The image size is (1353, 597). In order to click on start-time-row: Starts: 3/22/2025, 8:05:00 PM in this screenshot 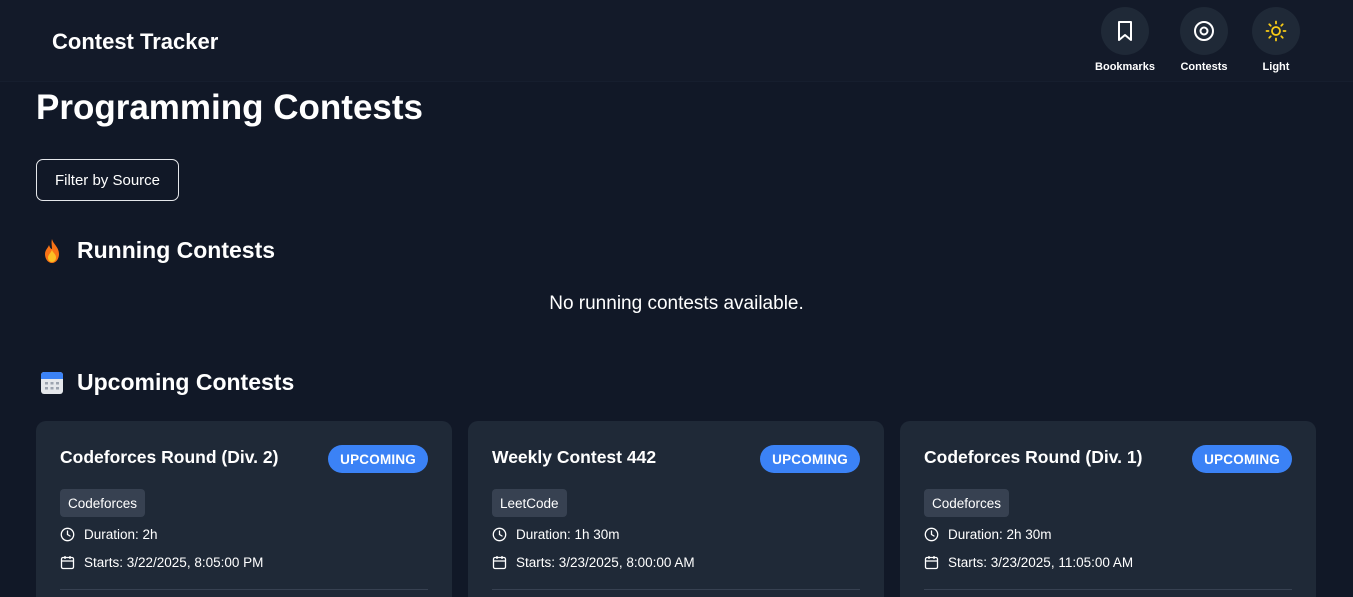, I will do `click(161, 562)`.